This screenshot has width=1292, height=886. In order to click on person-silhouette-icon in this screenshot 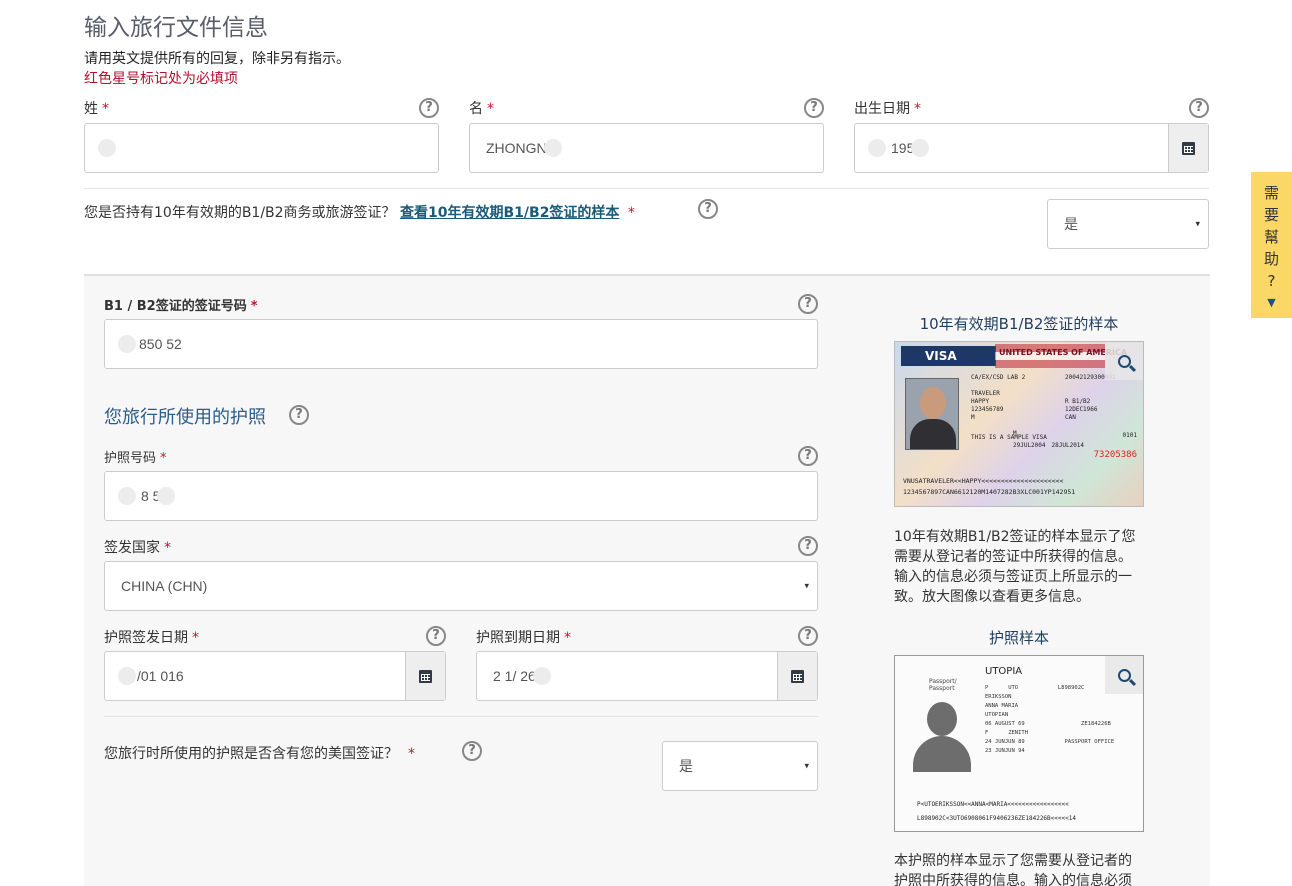, I will do `click(942, 736)`.